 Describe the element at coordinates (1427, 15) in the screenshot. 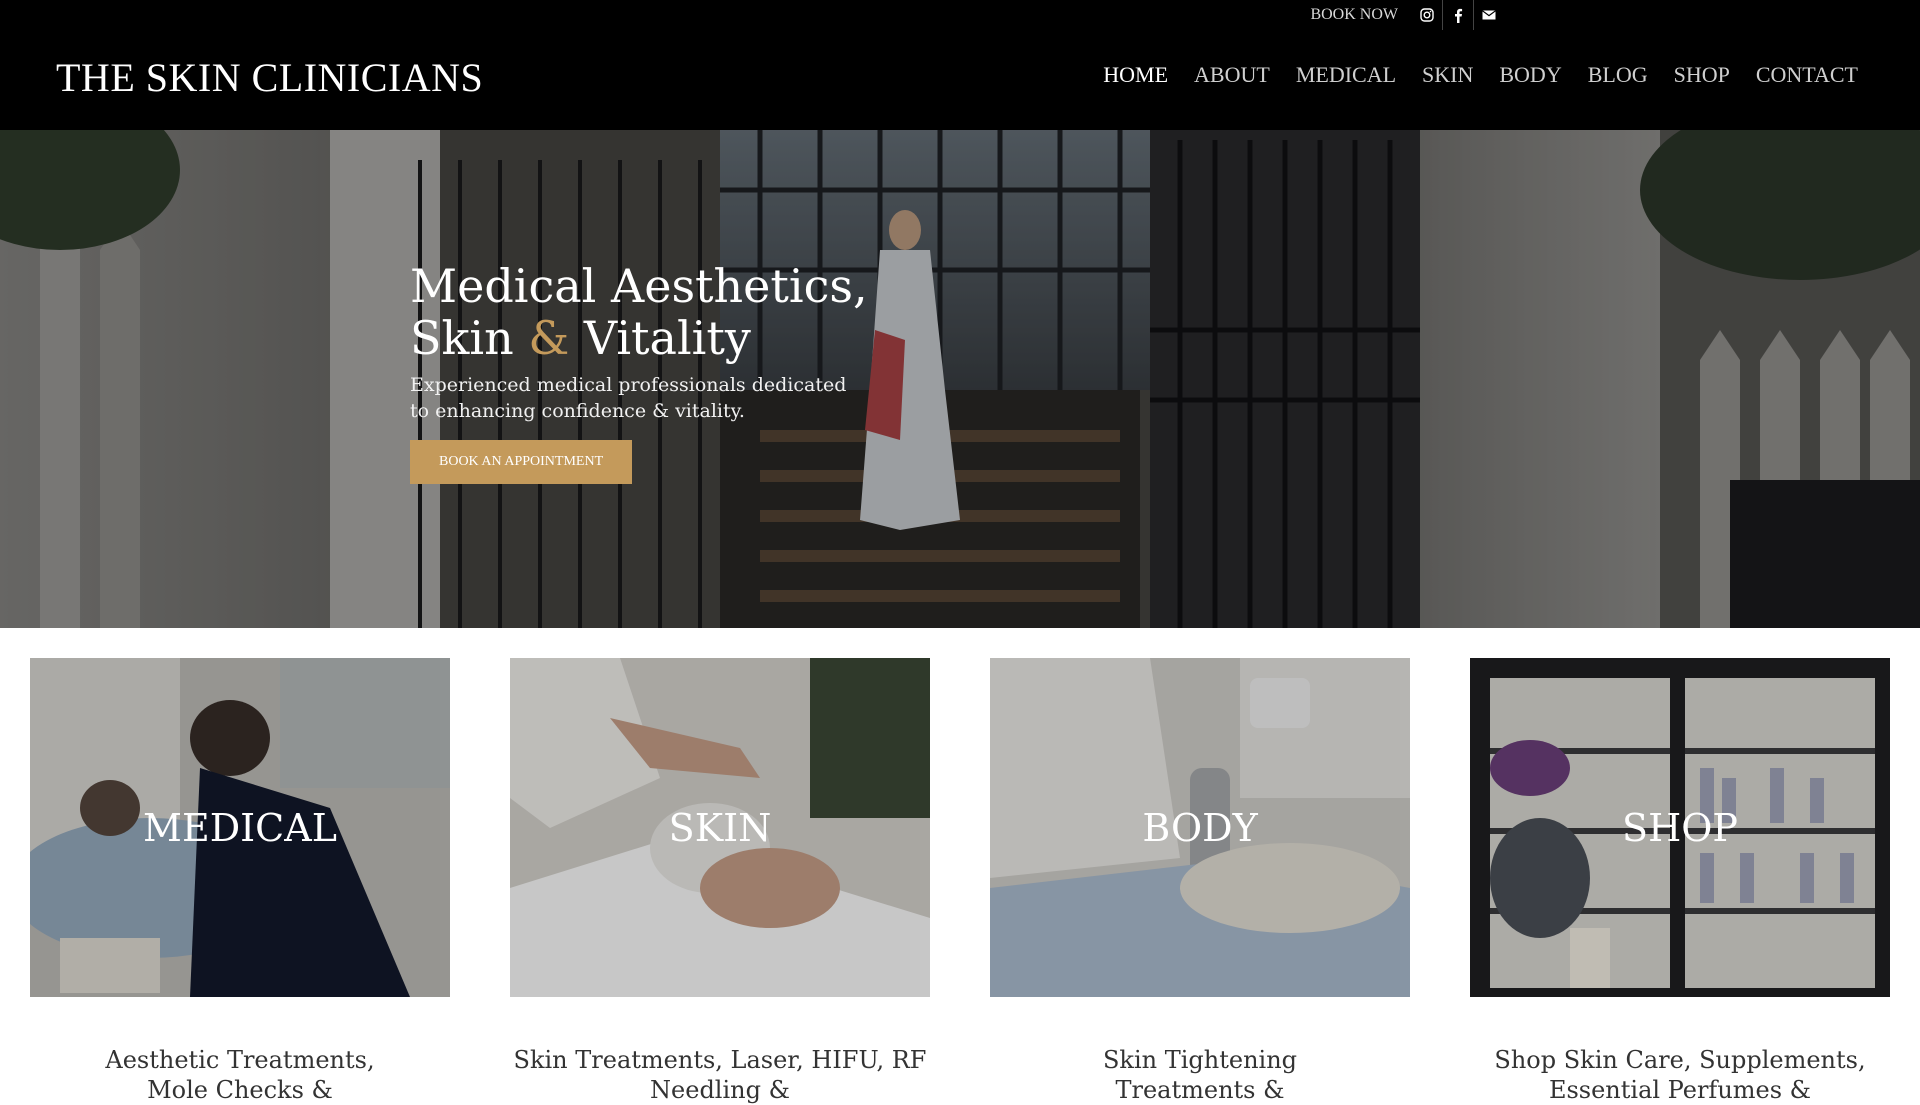

I see `instagram-icon` at that location.